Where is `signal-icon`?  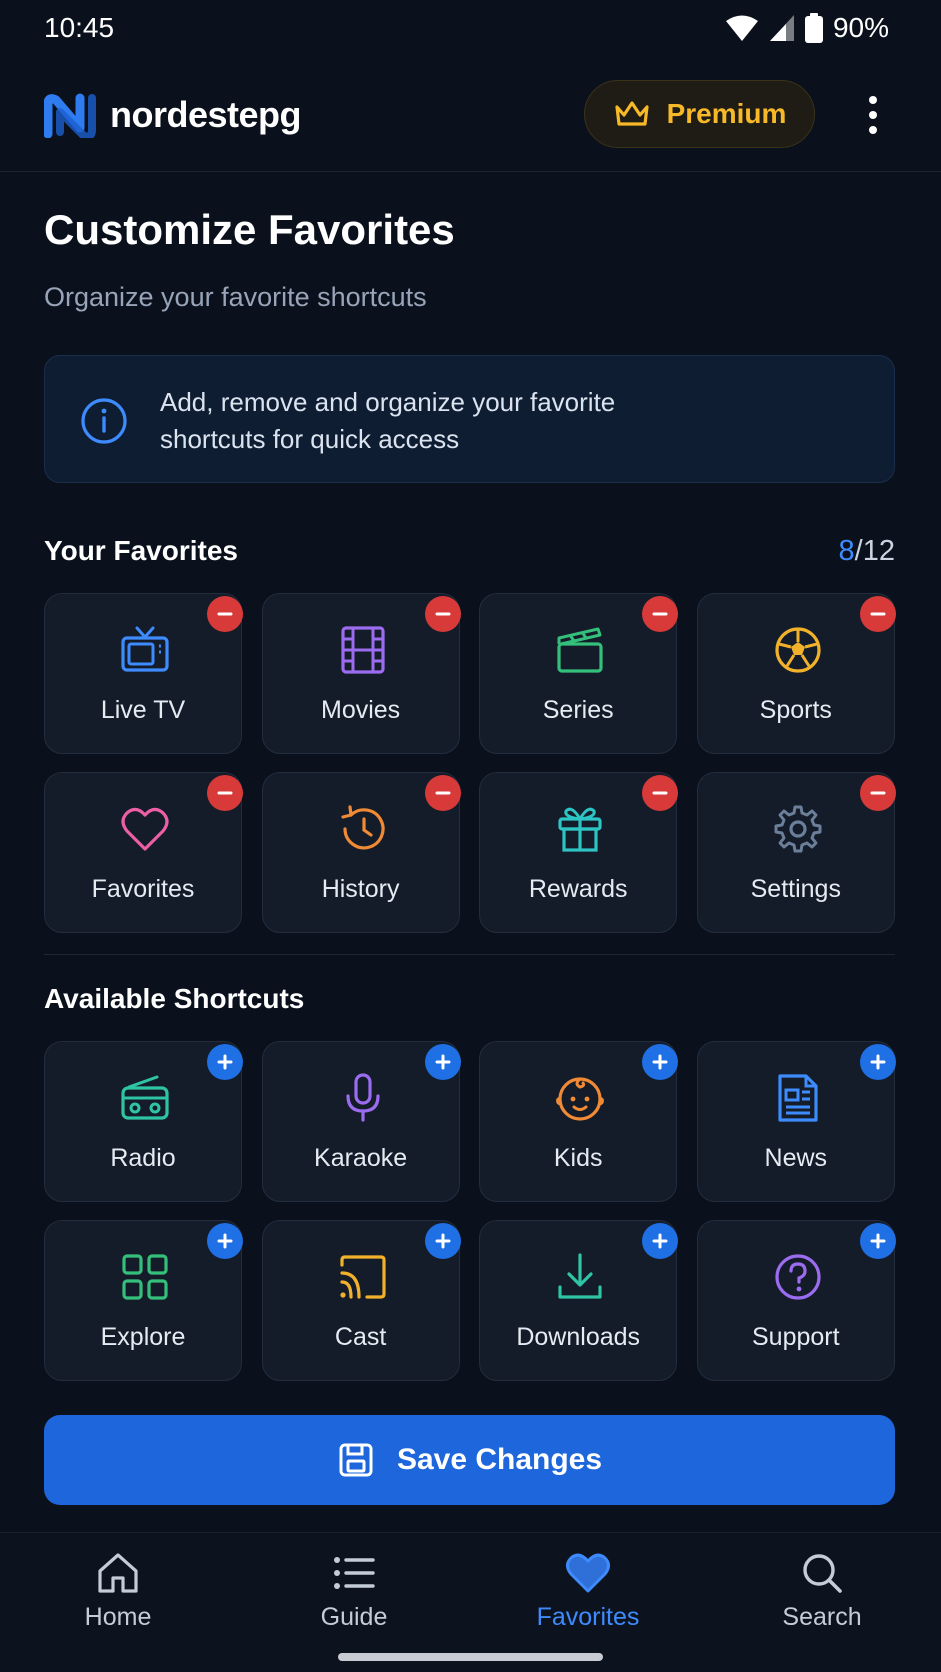 signal-icon is located at coordinates (781, 28).